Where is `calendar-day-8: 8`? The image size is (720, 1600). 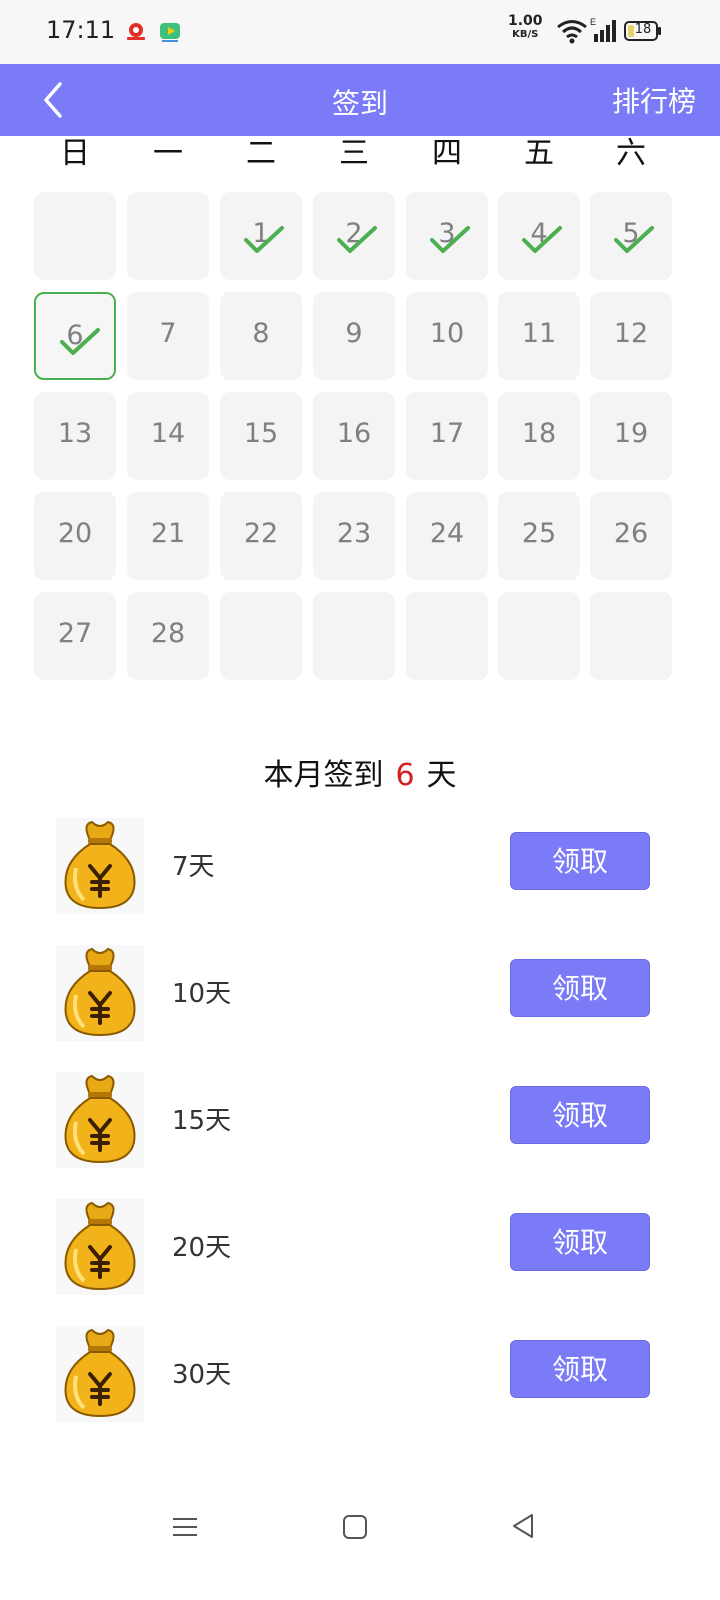 calendar-day-8: 8 is located at coordinates (261, 336).